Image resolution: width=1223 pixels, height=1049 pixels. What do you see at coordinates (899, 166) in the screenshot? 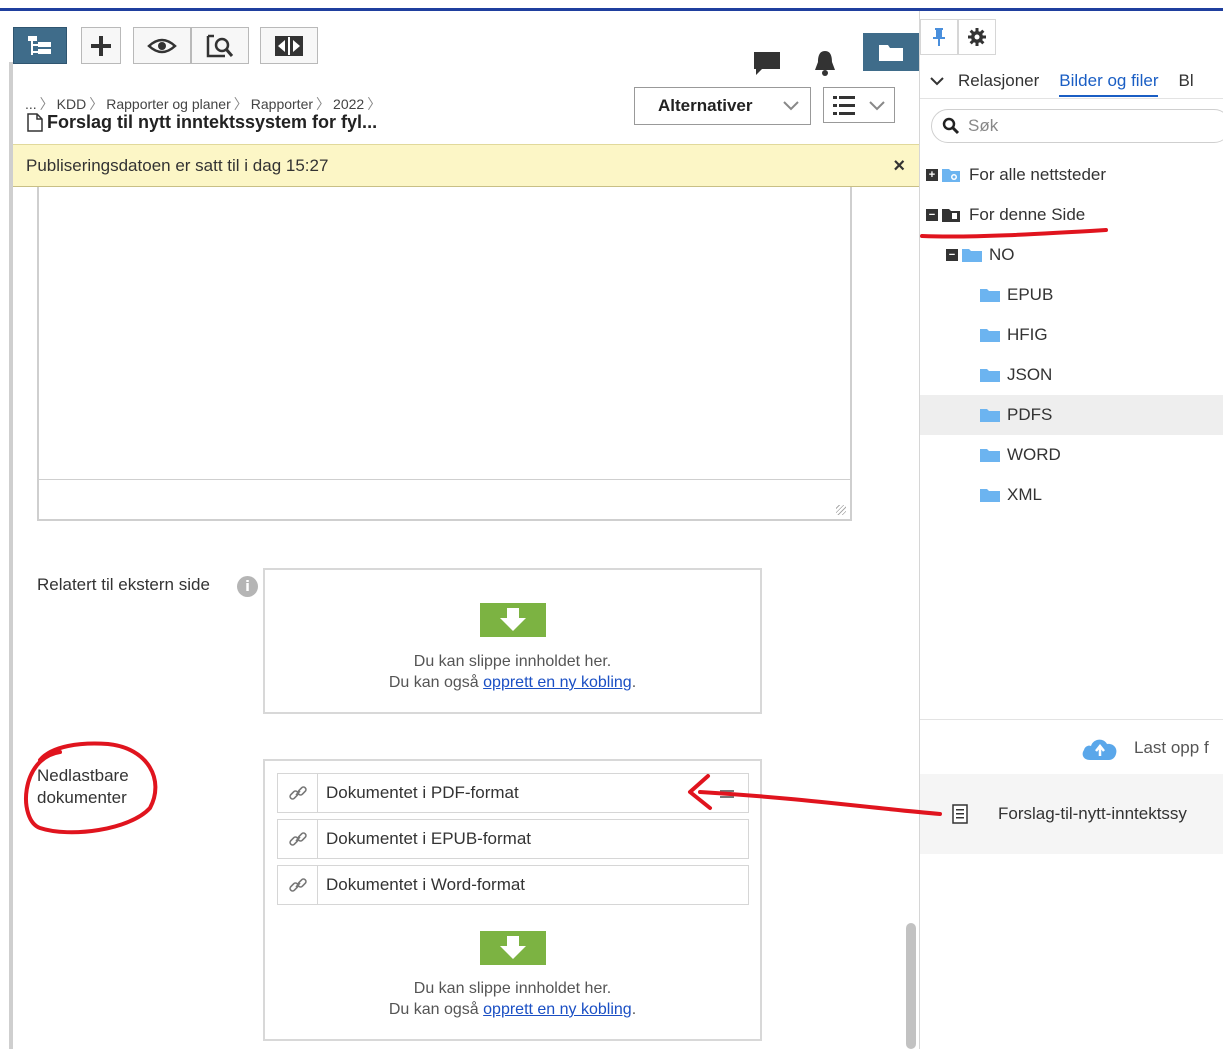
I see `close-icon: ×` at bounding box center [899, 166].